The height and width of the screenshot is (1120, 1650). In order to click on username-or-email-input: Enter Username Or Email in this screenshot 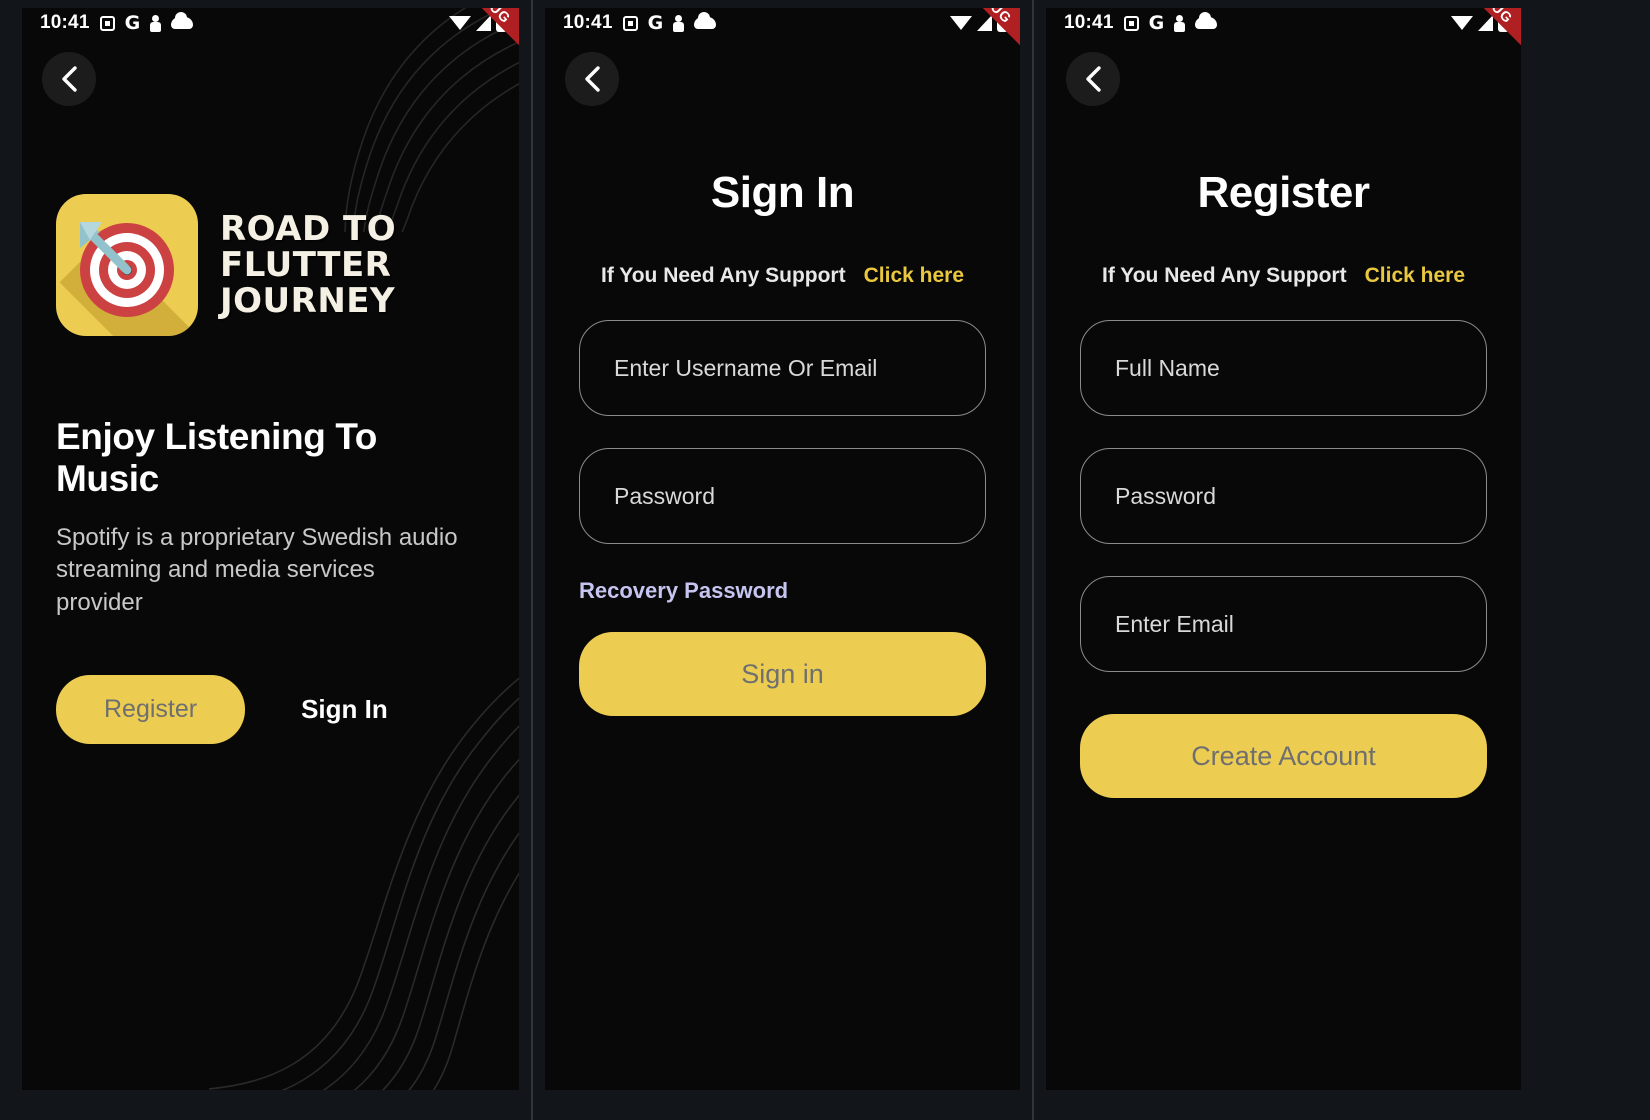, I will do `click(782, 368)`.